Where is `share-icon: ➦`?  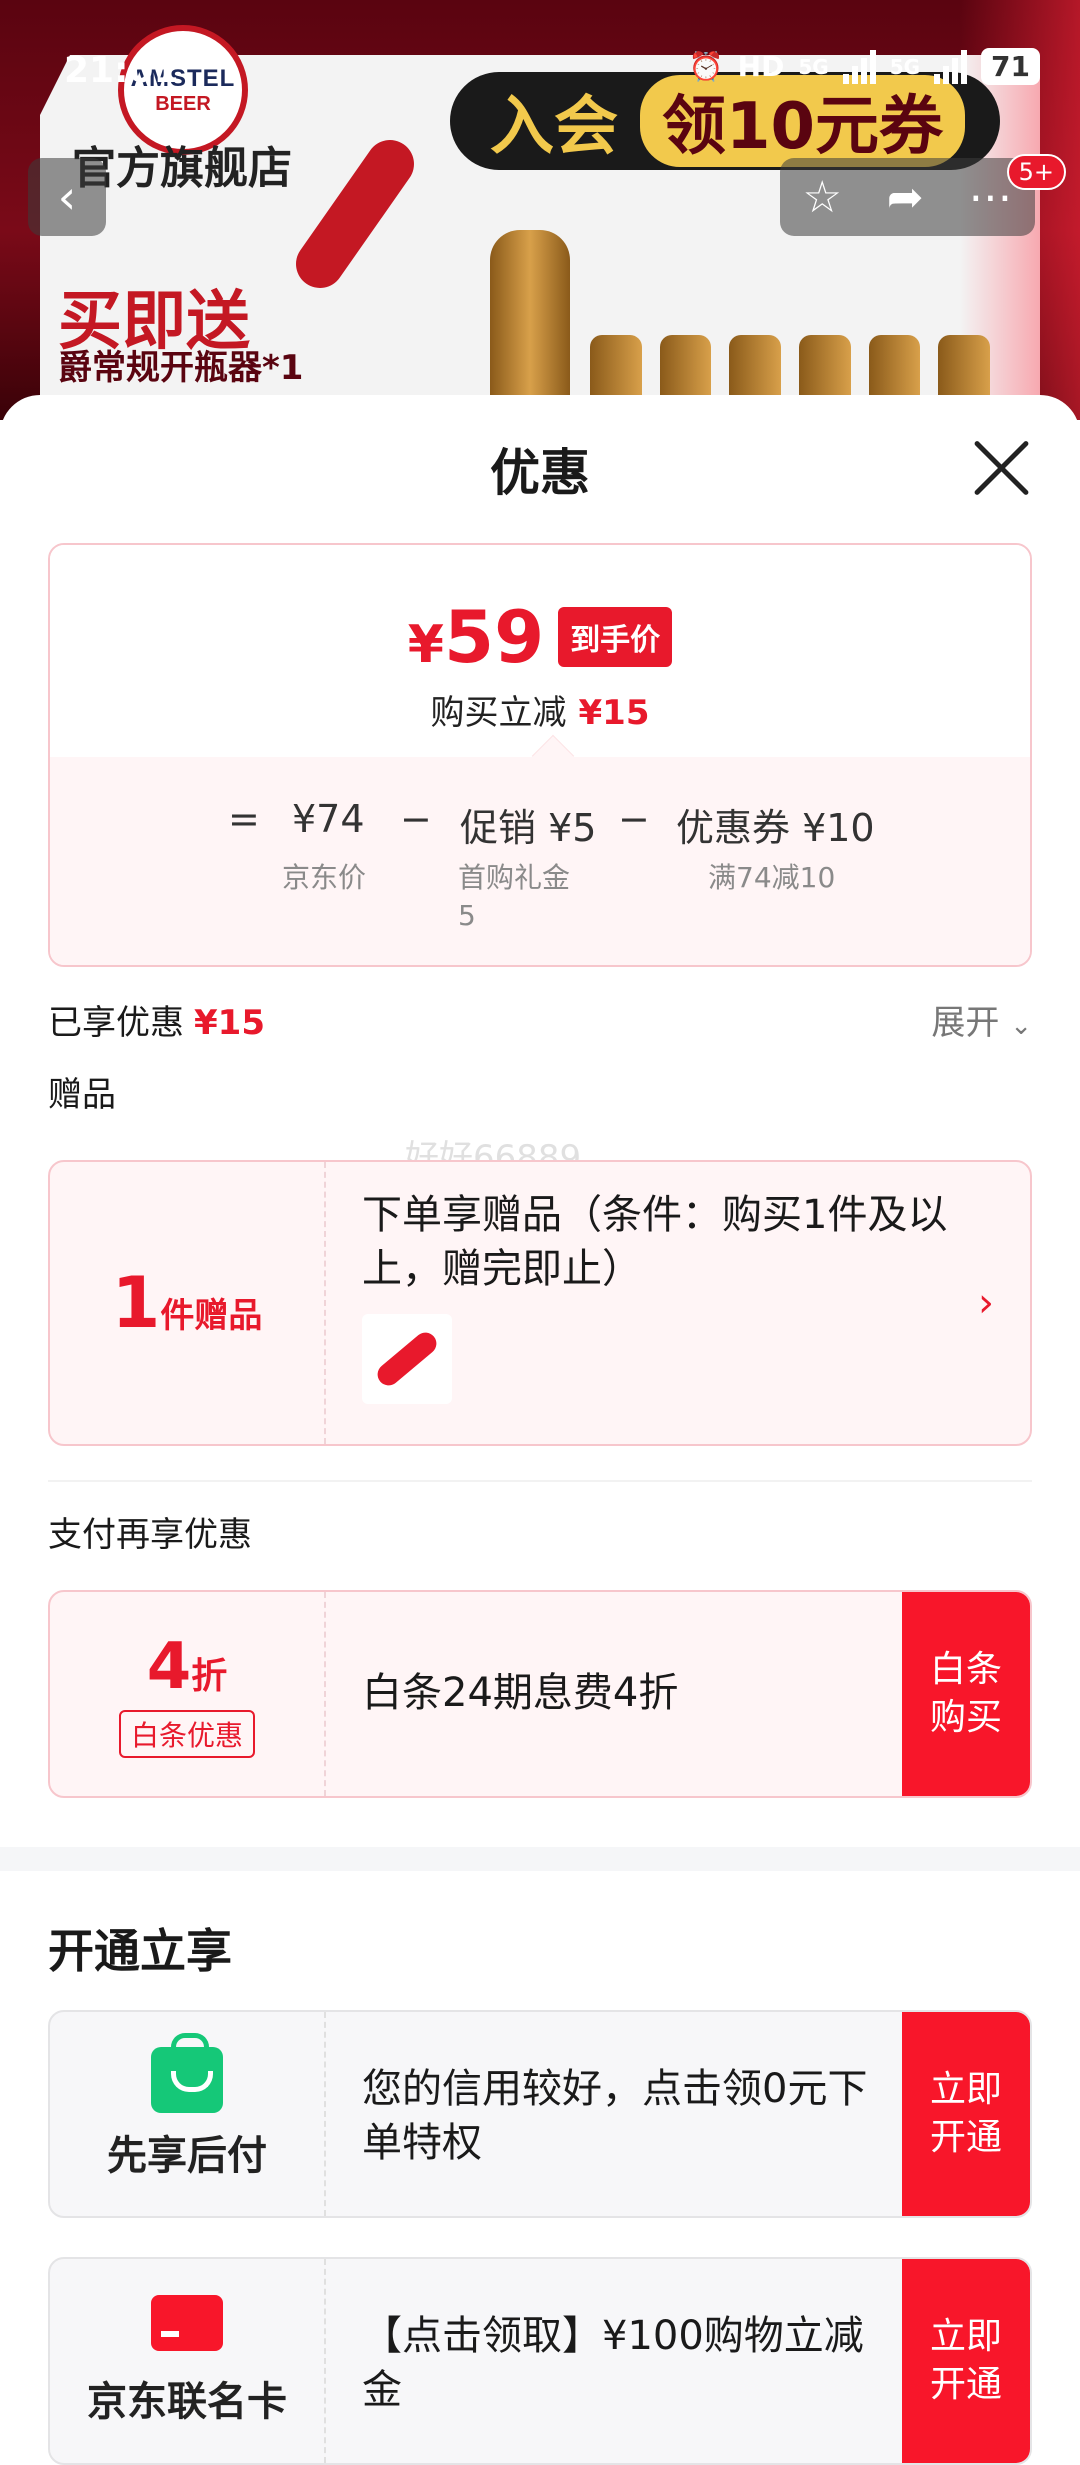
share-icon: ➦ is located at coordinates (905, 197).